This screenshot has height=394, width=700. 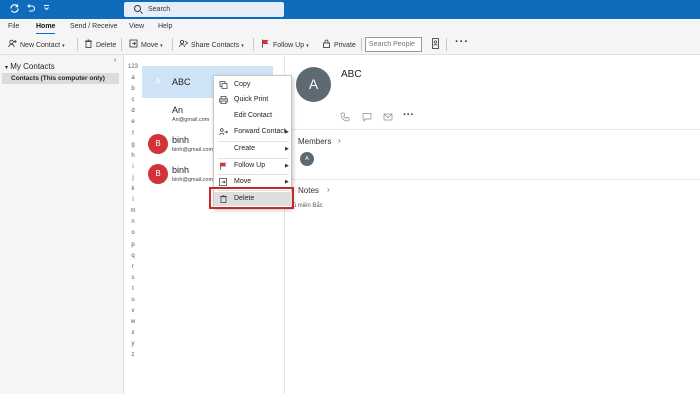 I want to click on lock-icon, so click(x=326, y=43).